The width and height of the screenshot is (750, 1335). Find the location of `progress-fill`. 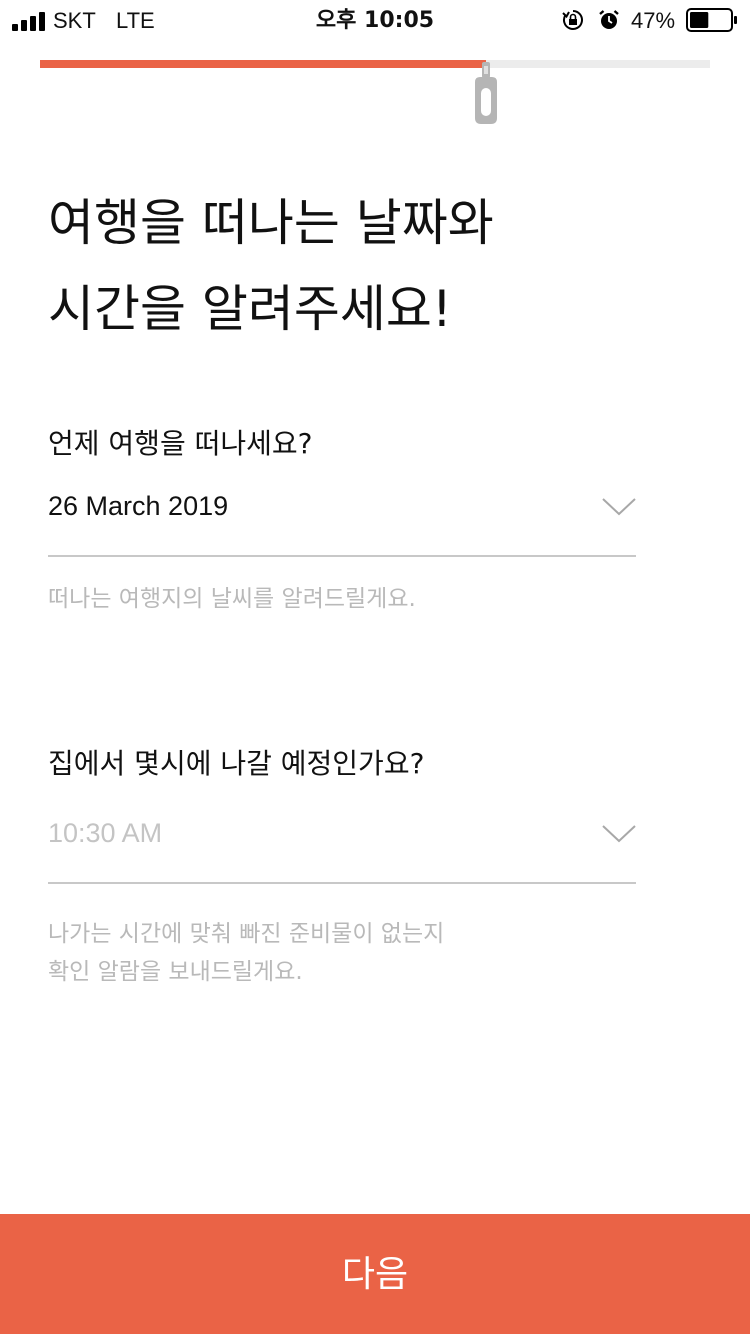

progress-fill is located at coordinates (263, 64).